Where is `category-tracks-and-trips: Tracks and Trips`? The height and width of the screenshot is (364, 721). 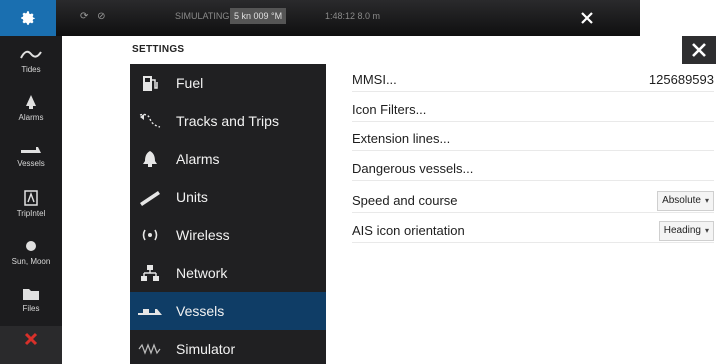
category-tracks-and-trips: Tracks and Trips is located at coordinates (228, 121).